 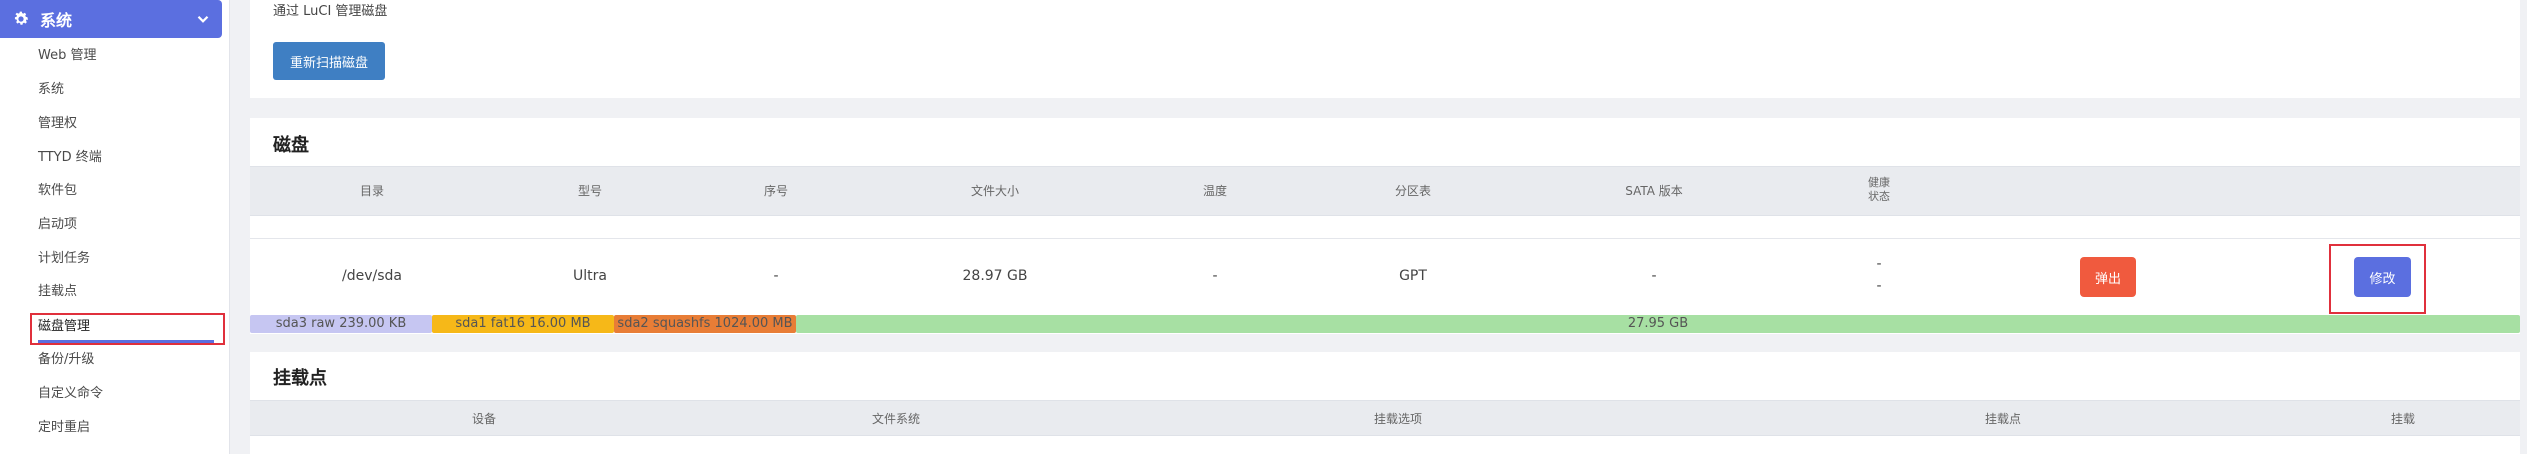 I want to click on col-filesystem: 文件系统, so click(x=896, y=419).